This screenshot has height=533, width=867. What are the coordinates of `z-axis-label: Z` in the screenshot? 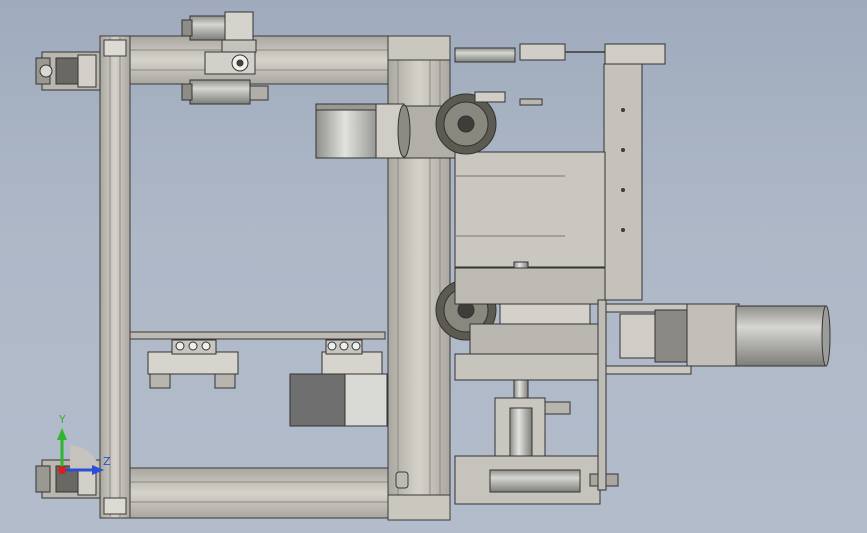 It's located at (107, 461).